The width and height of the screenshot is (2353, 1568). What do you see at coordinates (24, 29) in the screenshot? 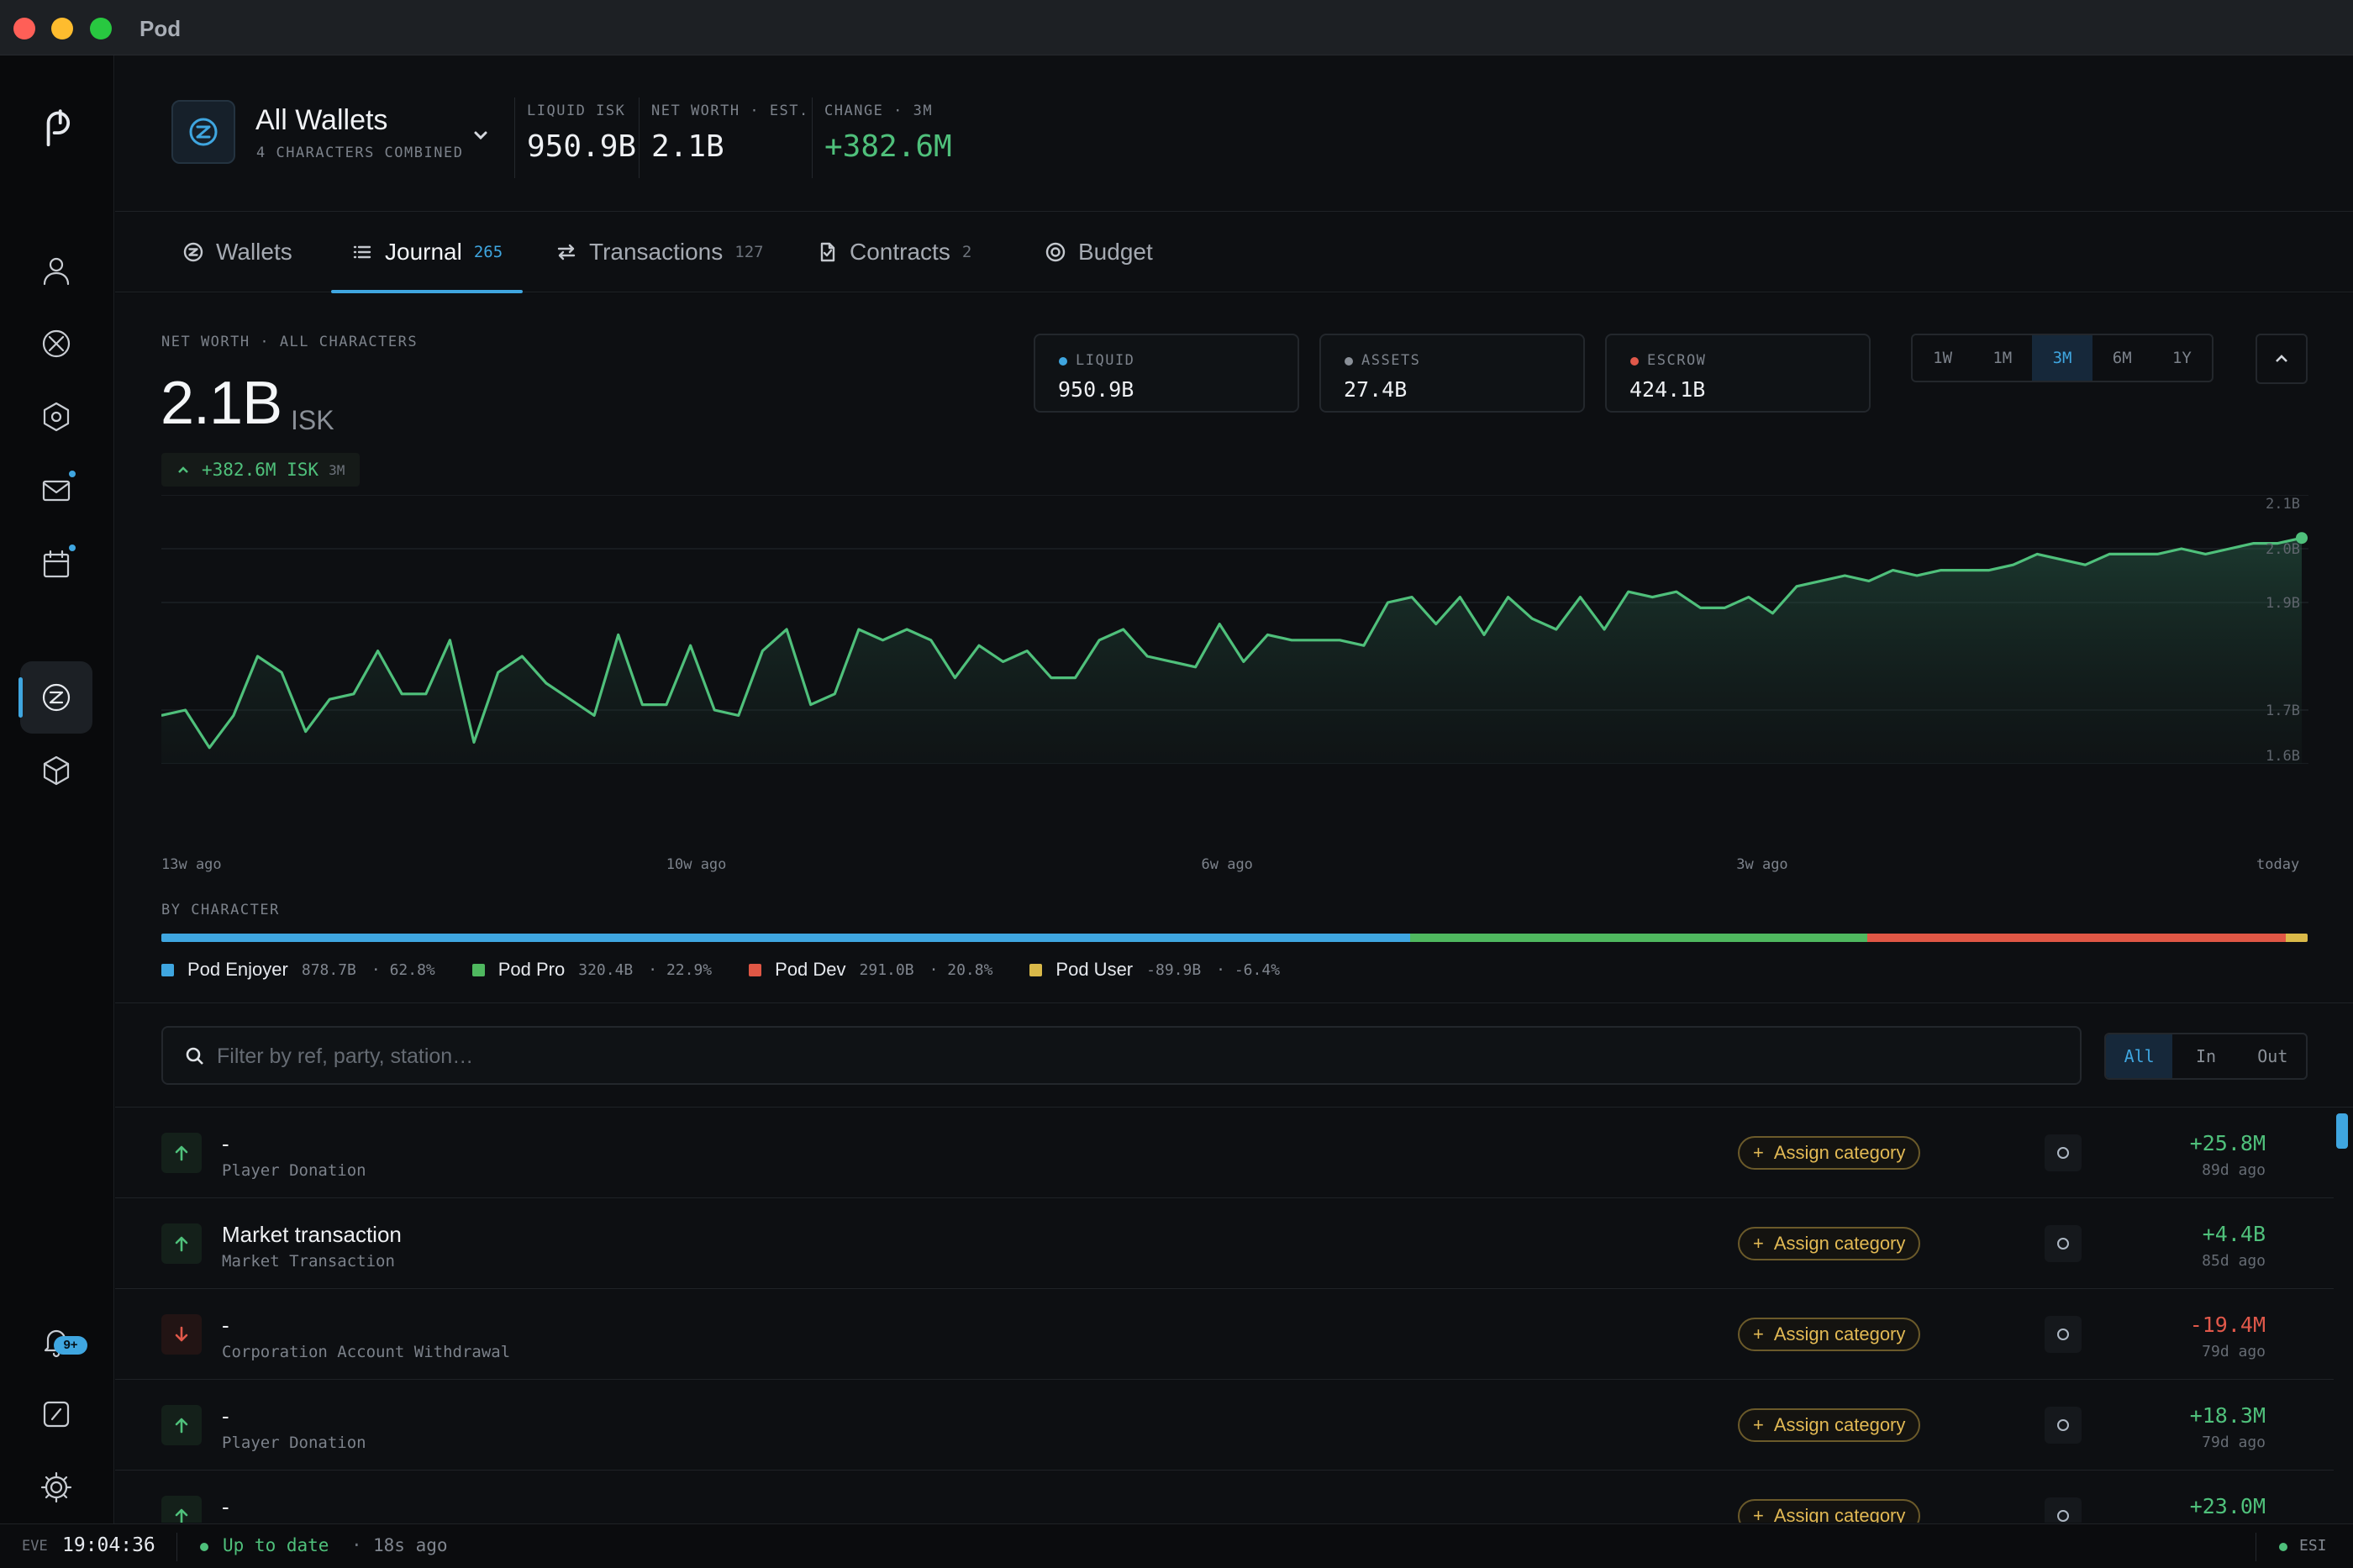
I see `close-window-button` at bounding box center [24, 29].